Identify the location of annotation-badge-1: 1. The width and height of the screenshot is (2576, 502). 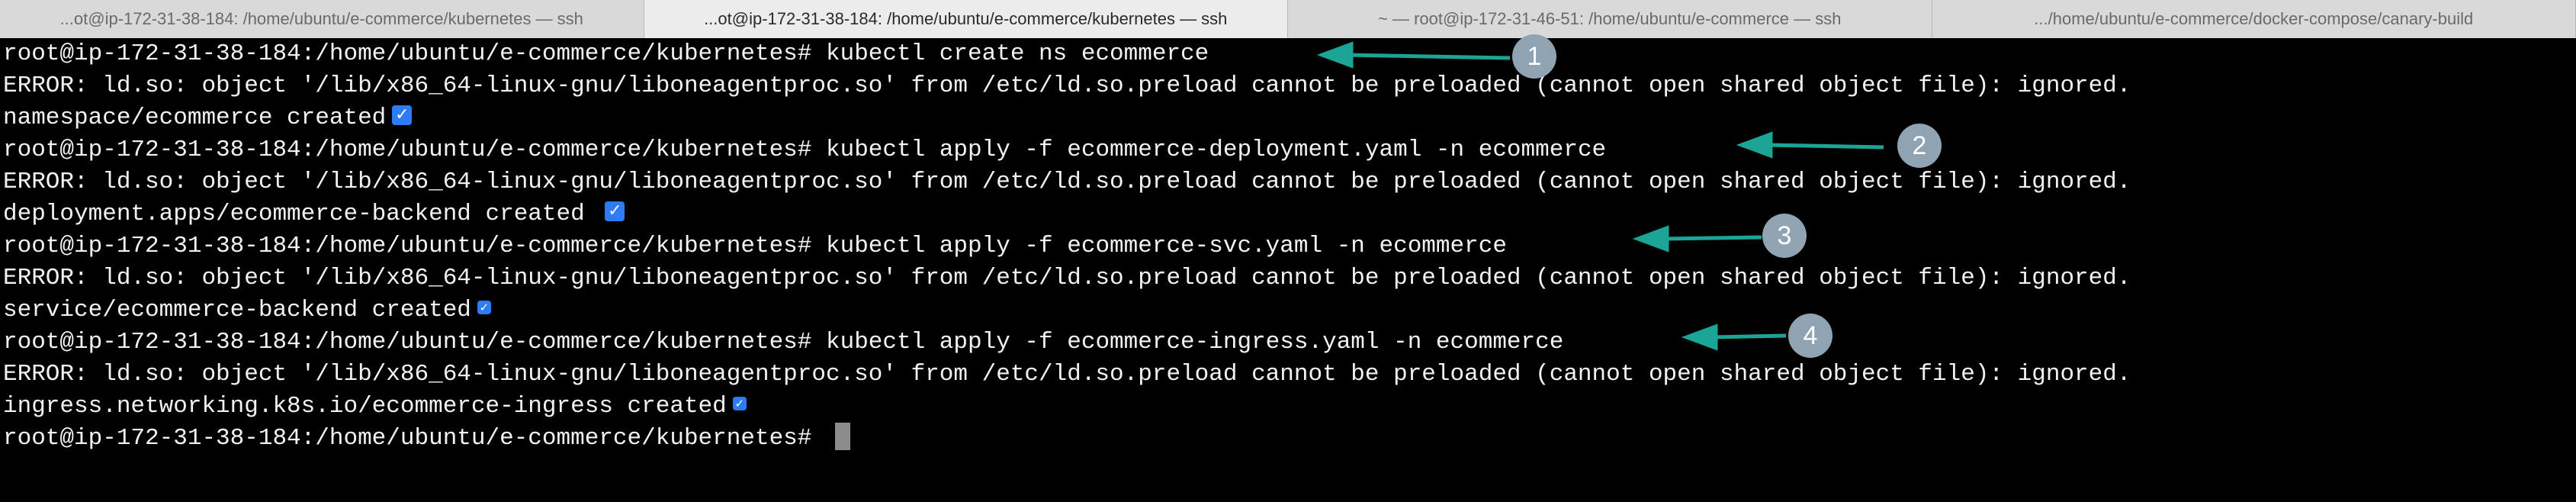
(1534, 57).